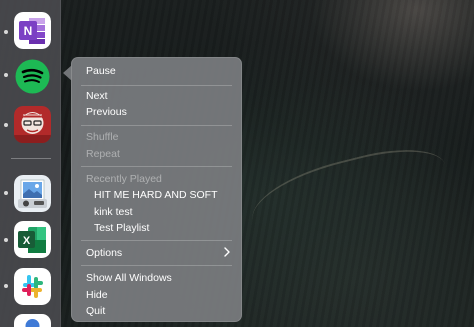 The image size is (474, 327). I want to click on menu-item-recent-1: HIT ME HARD AND SOFT, so click(155, 195).